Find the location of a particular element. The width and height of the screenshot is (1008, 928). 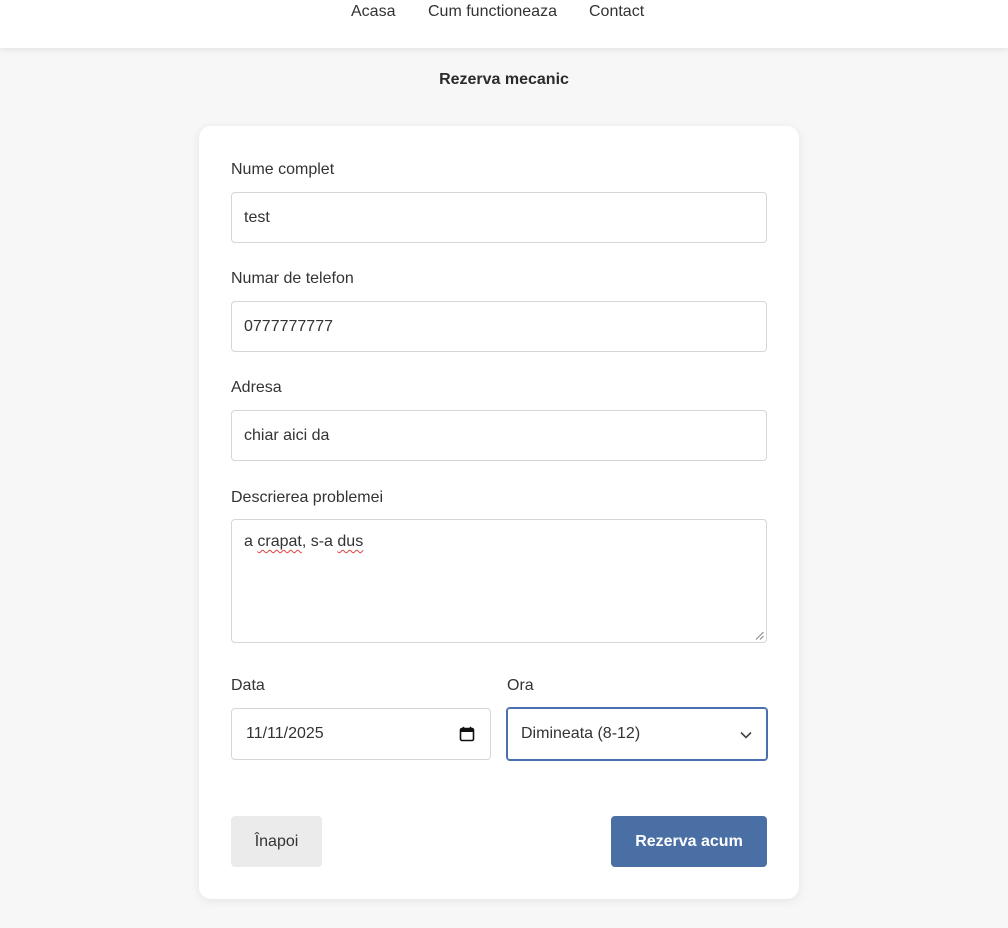

name-input: test is located at coordinates (499, 217).